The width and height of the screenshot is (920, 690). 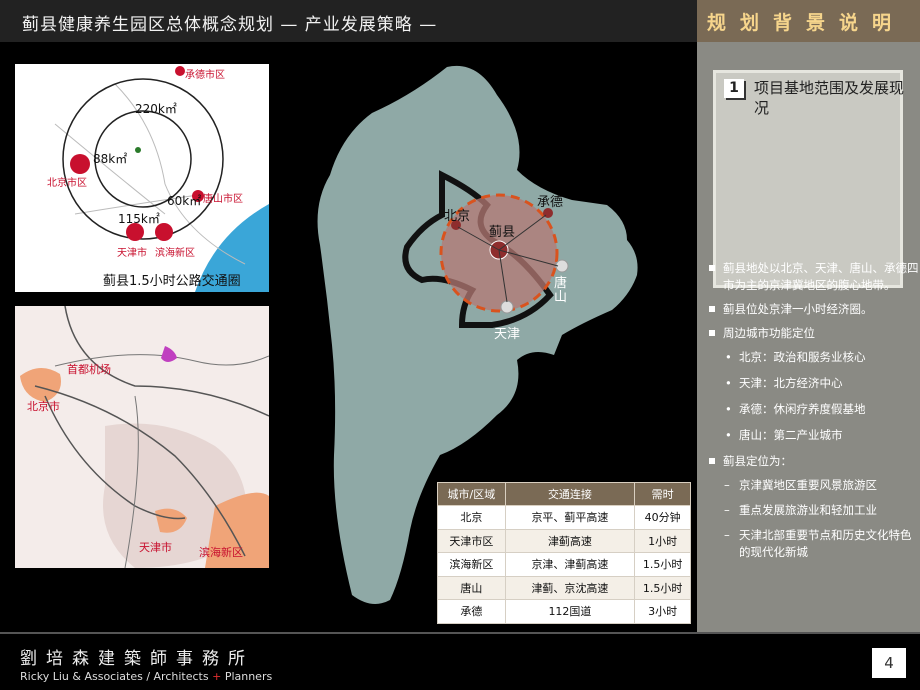 I want to click on cell-connection: 112国道, so click(x=570, y=611).